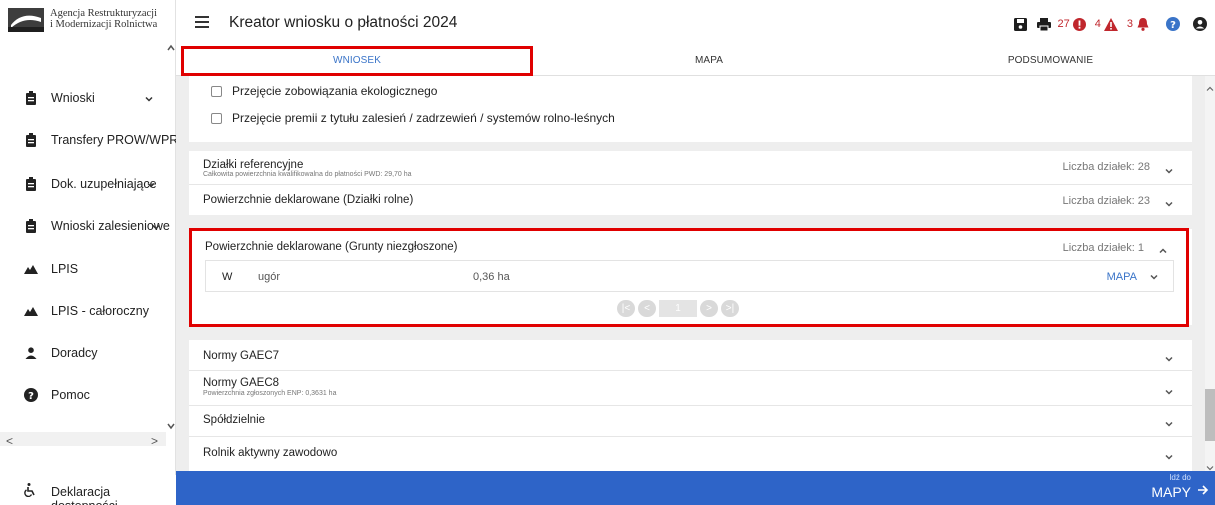 Image resolution: width=1215 pixels, height=505 pixels. I want to click on panel-rolnik-aktywny: Rolnik aktywny zawodowo, so click(690, 454).